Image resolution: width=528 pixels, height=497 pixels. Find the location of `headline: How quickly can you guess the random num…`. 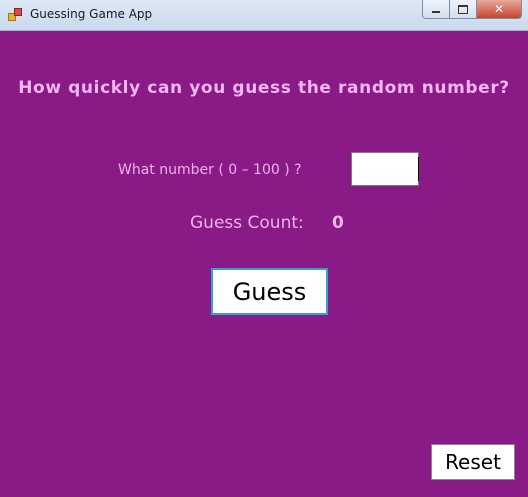

headline: How quickly can you guess the random num… is located at coordinates (264, 88).